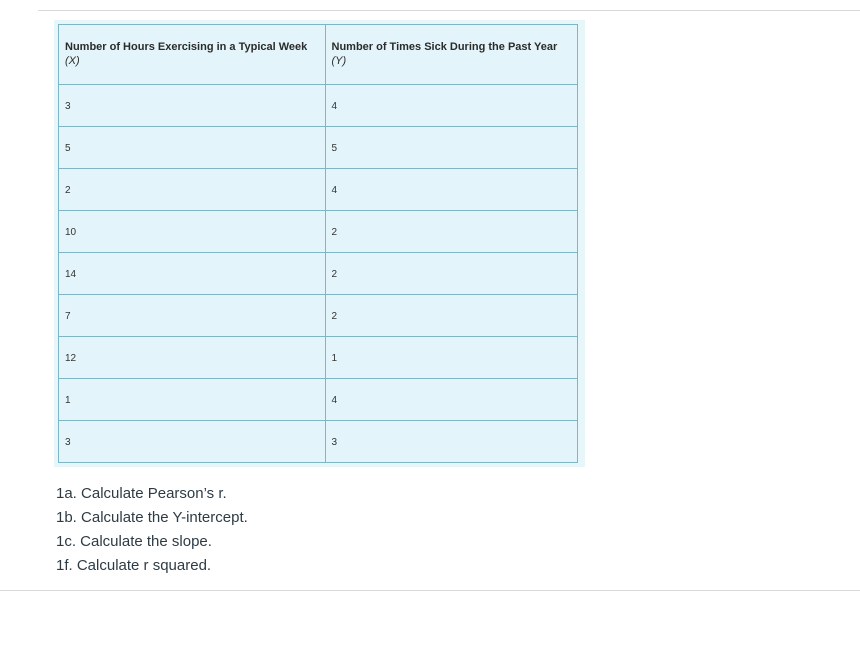 This screenshot has width=860, height=651. What do you see at coordinates (449, 10) in the screenshot?
I see `top-divider` at bounding box center [449, 10].